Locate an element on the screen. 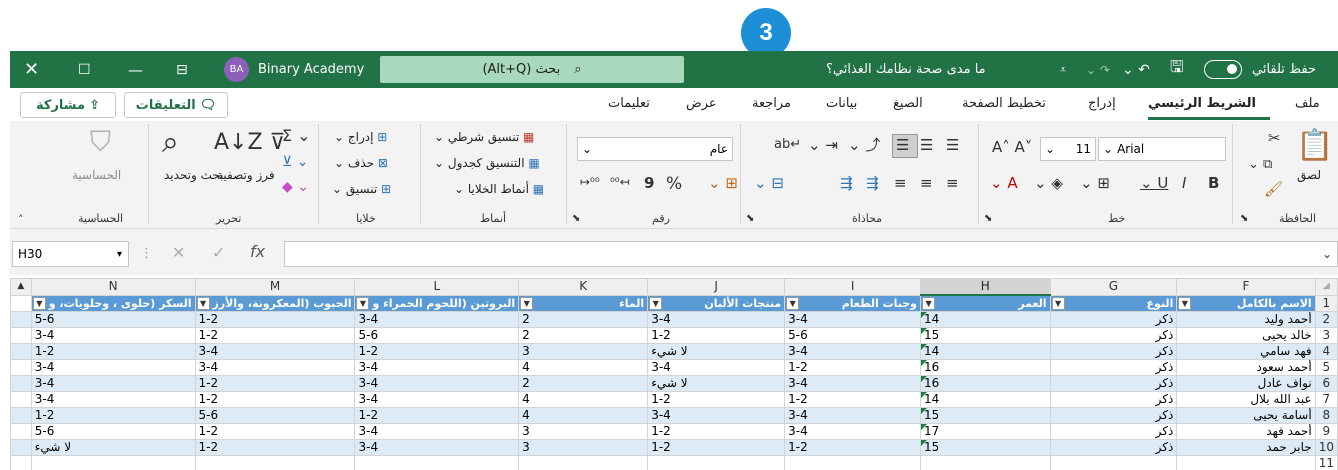  cell-f: أسامة يحيى is located at coordinates (1246, 415).